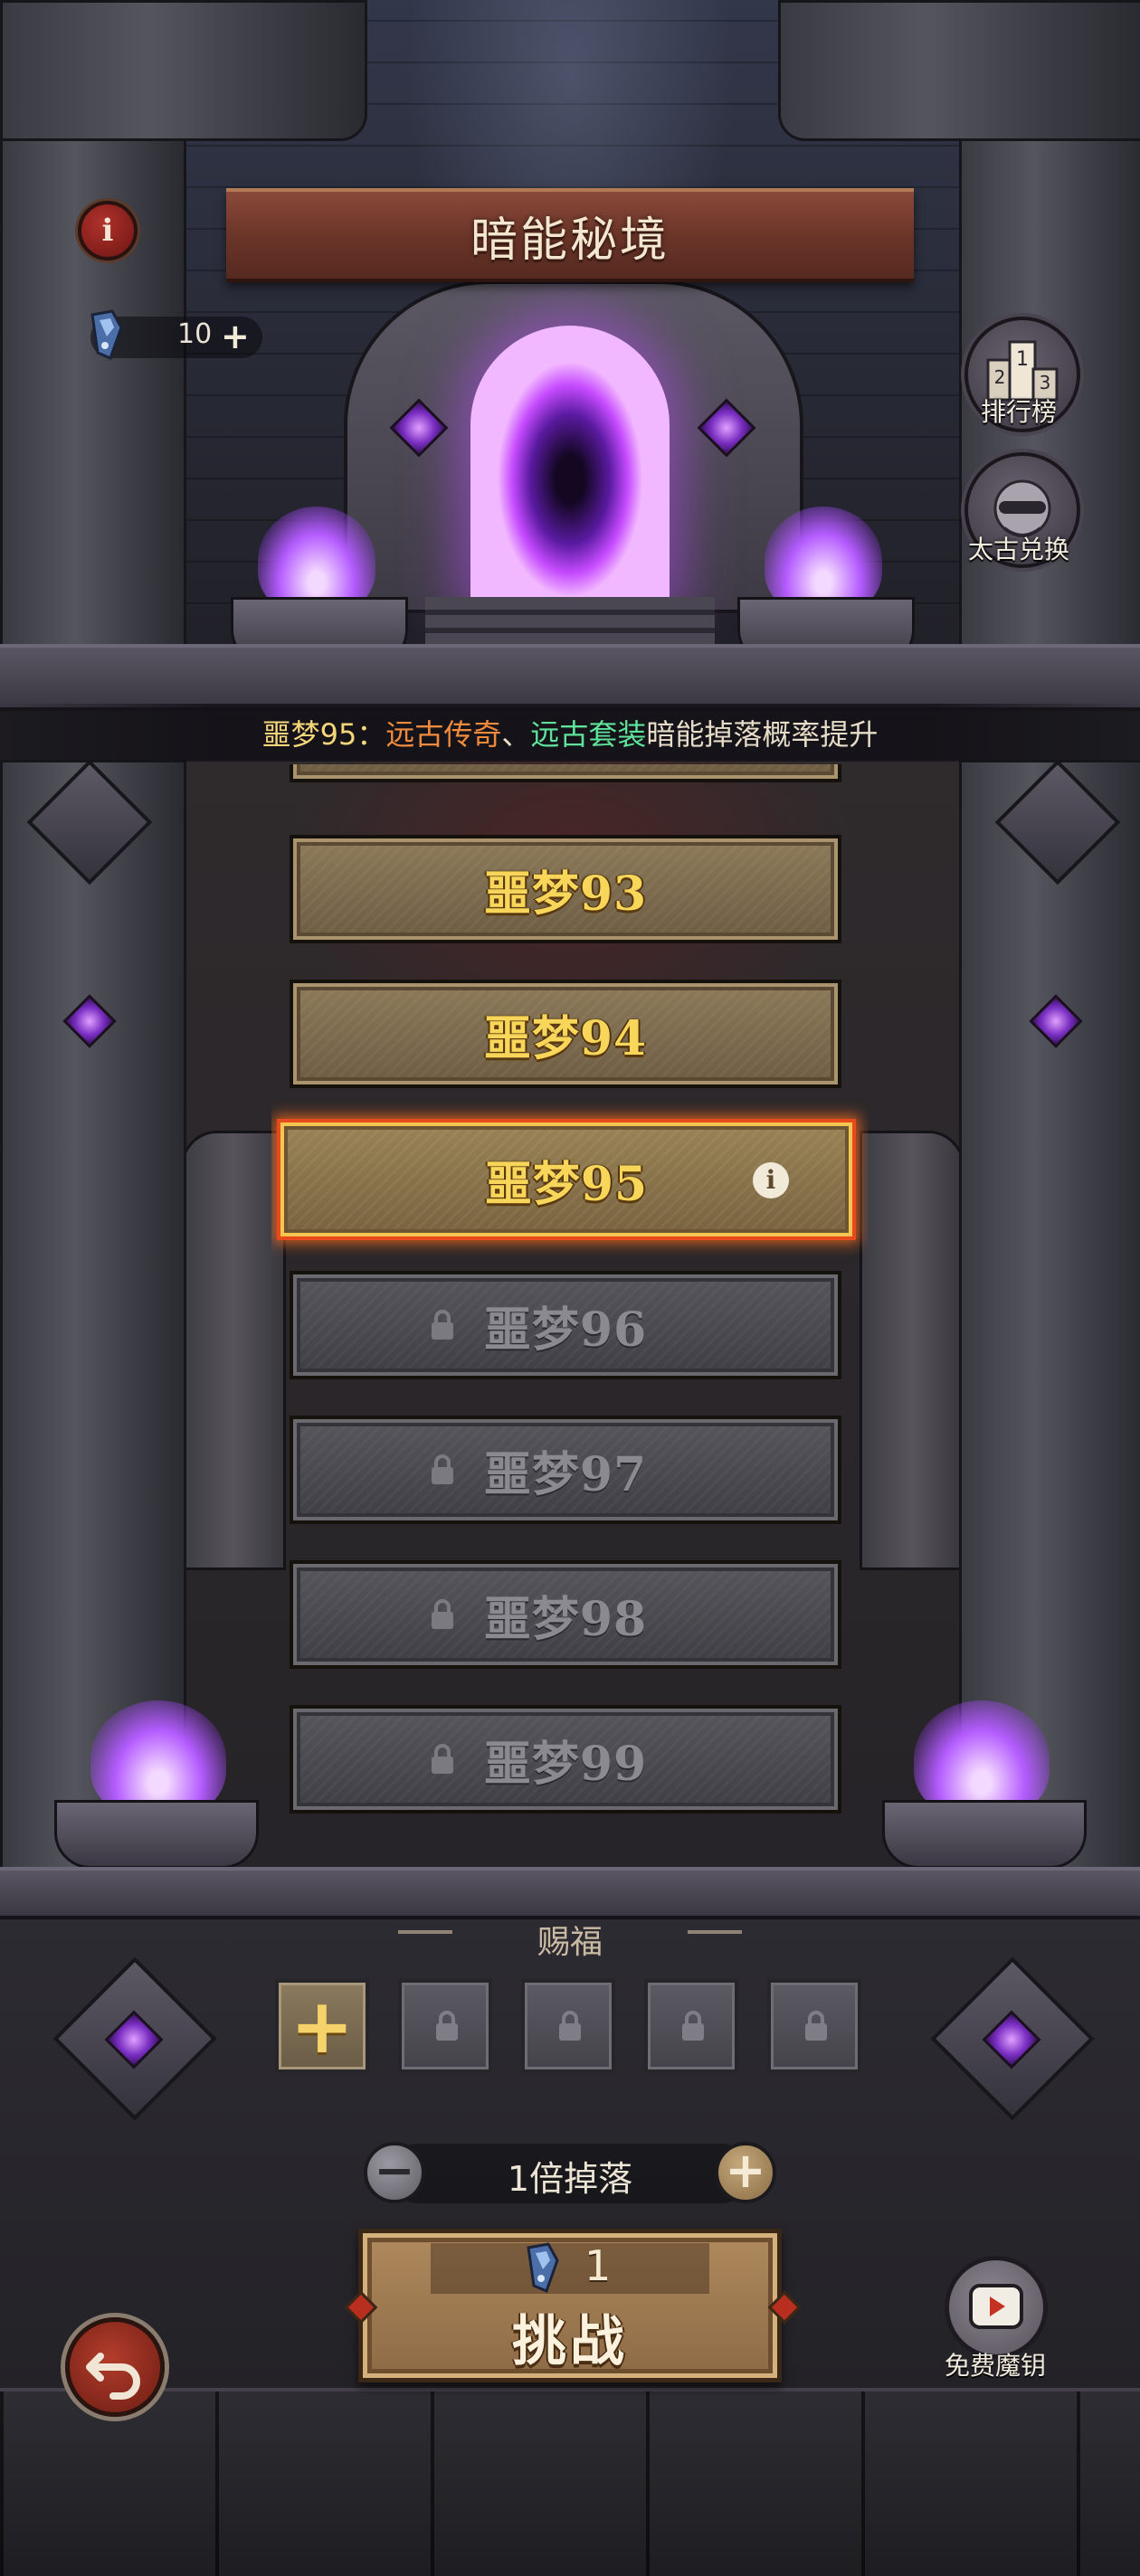  What do you see at coordinates (183, 70) in the screenshot?
I see `top-left-stone` at bounding box center [183, 70].